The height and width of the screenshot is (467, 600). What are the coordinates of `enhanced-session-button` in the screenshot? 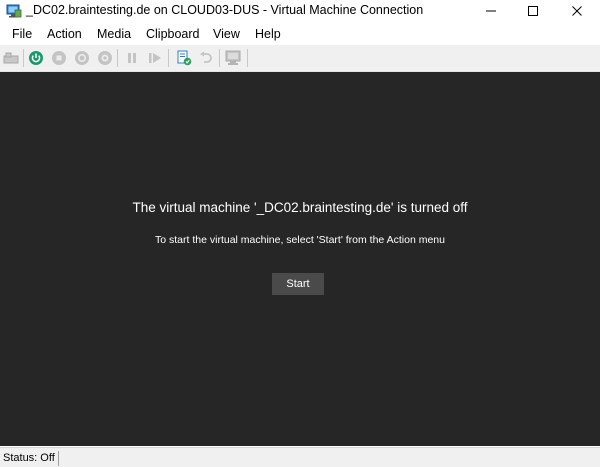 It's located at (234, 58).